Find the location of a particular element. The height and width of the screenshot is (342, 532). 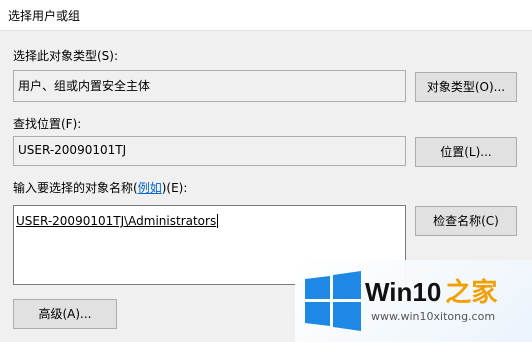

watermark-brand: Win10 之家 is located at coordinates (431, 290).